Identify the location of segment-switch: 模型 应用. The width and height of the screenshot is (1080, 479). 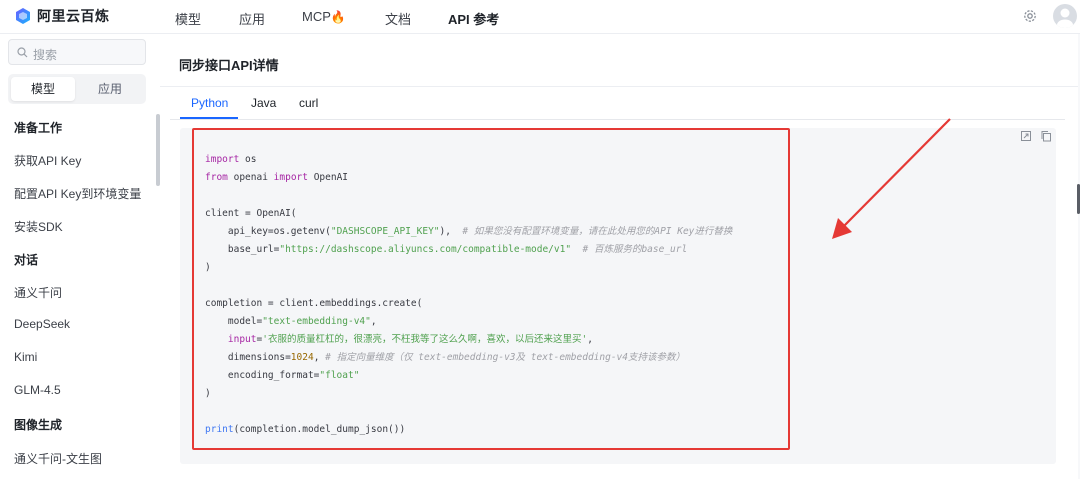
(77, 89).